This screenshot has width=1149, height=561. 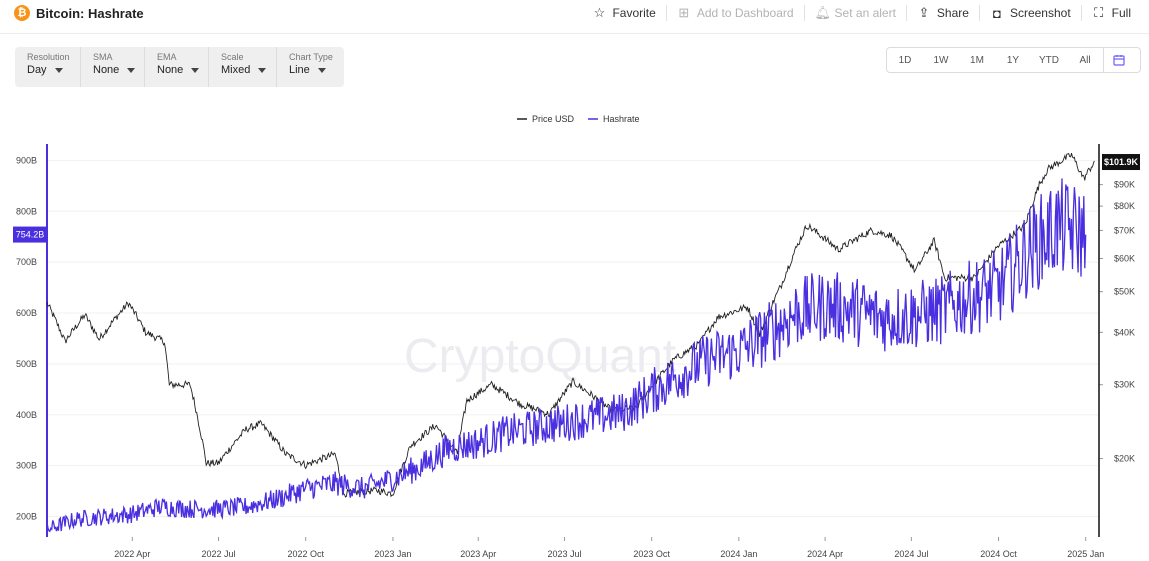 I want to click on legend-label: Hashrate, so click(x=621, y=119).